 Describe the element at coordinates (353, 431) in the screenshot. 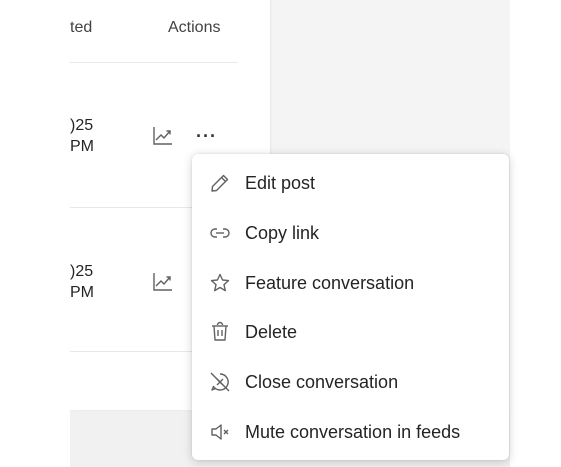

I see `menu-item-label: Mute conversation in feeds` at that location.